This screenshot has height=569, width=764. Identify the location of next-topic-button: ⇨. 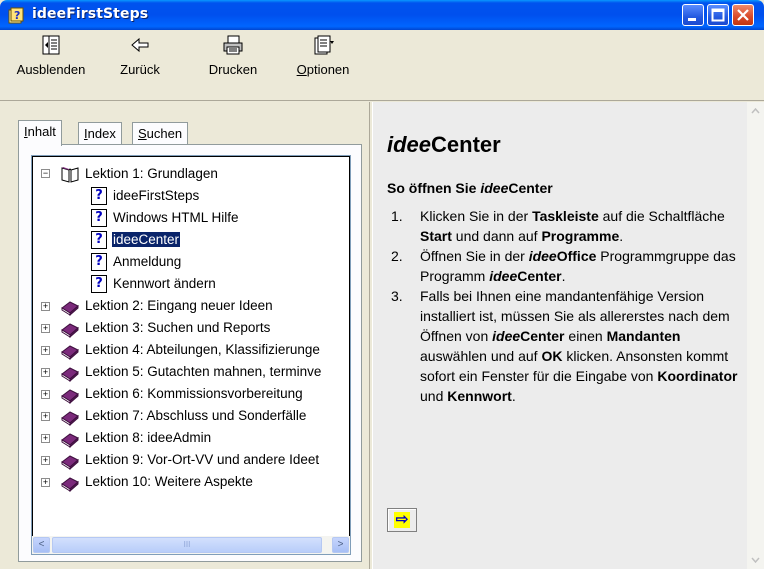
(402, 520).